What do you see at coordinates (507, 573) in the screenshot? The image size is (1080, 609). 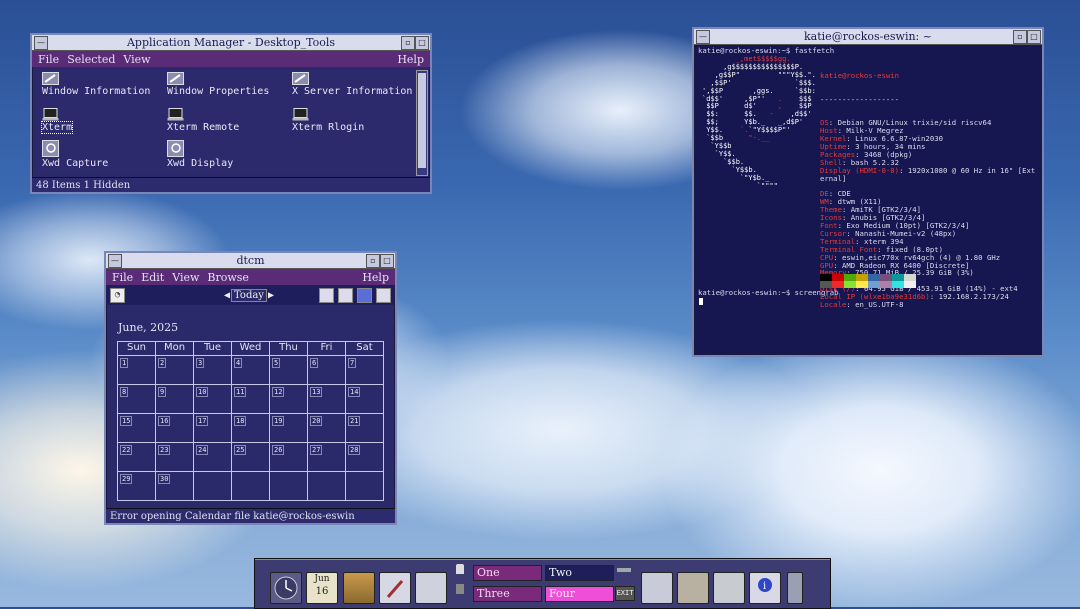 I see `workspace-one-button: One` at bounding box center [507, 573].